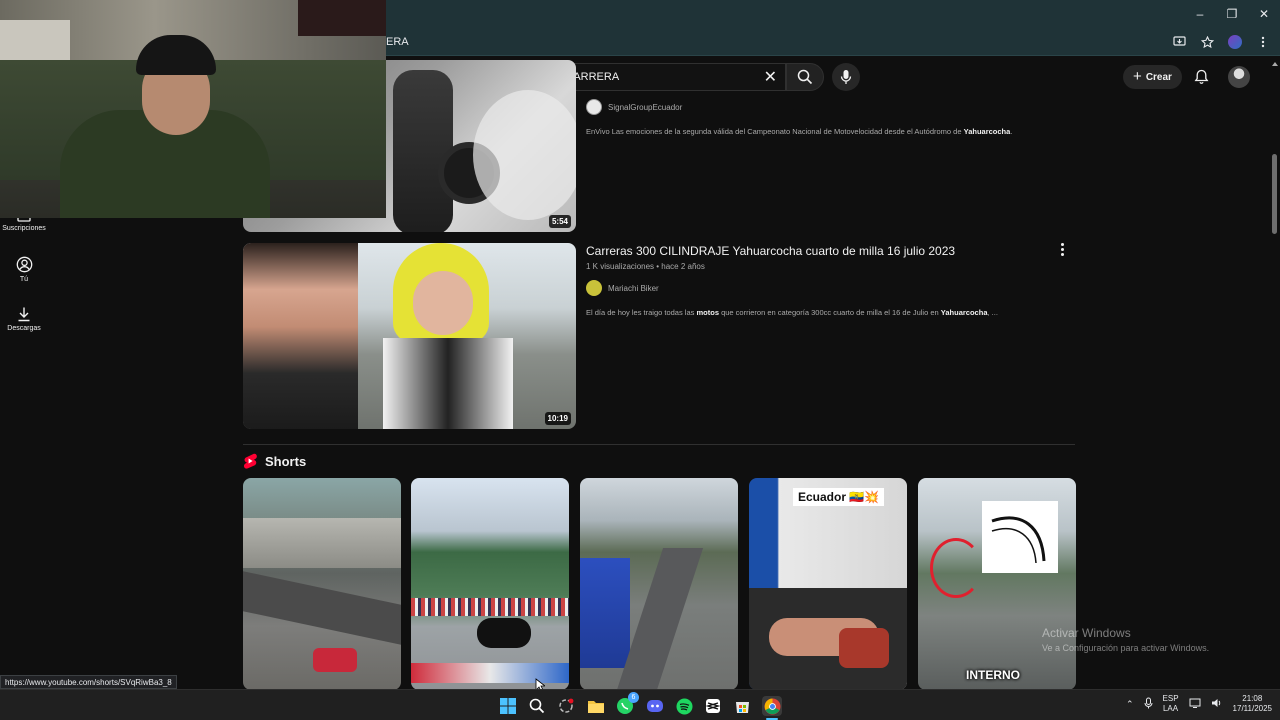  What do you see at coordinates (537, 706) in the screenshot?
I see `taskbar-search-icon` at bounding box center [537, 706].